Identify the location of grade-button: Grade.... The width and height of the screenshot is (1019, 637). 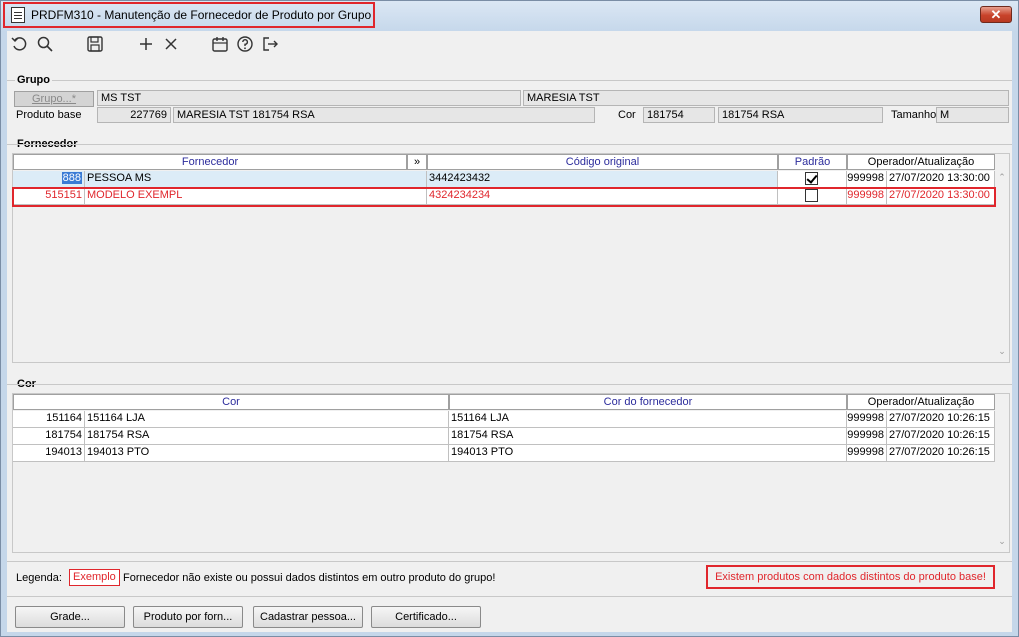
(70, 617).